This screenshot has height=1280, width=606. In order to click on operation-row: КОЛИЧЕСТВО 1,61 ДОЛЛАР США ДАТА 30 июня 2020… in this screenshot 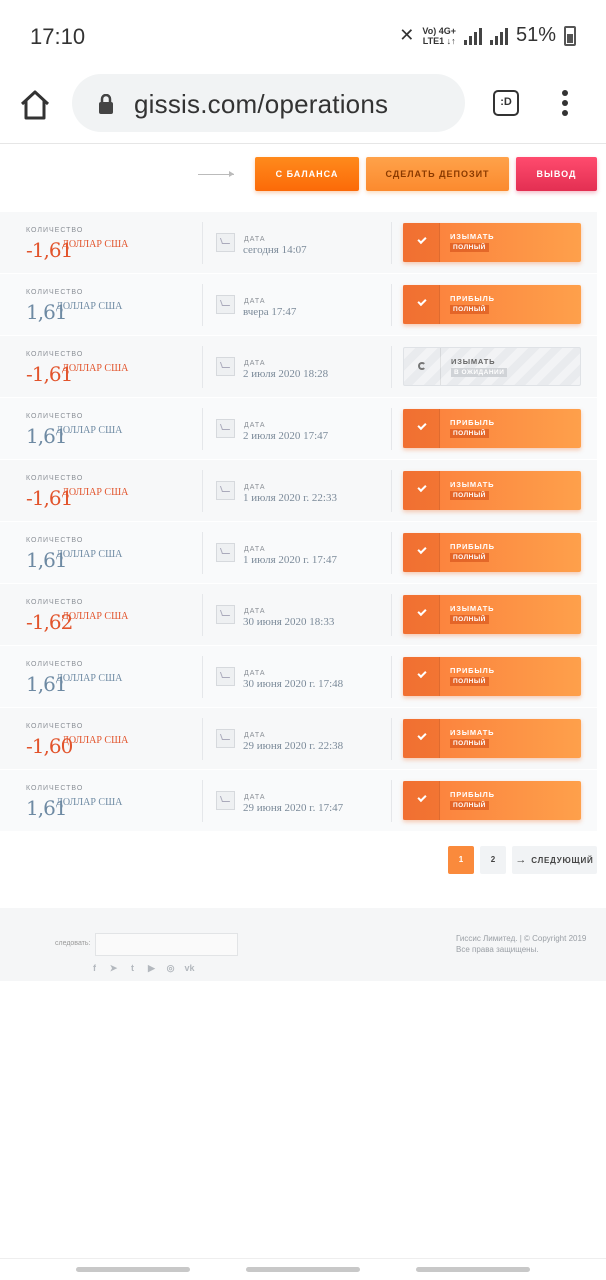, I will do `click(298, 677)`.